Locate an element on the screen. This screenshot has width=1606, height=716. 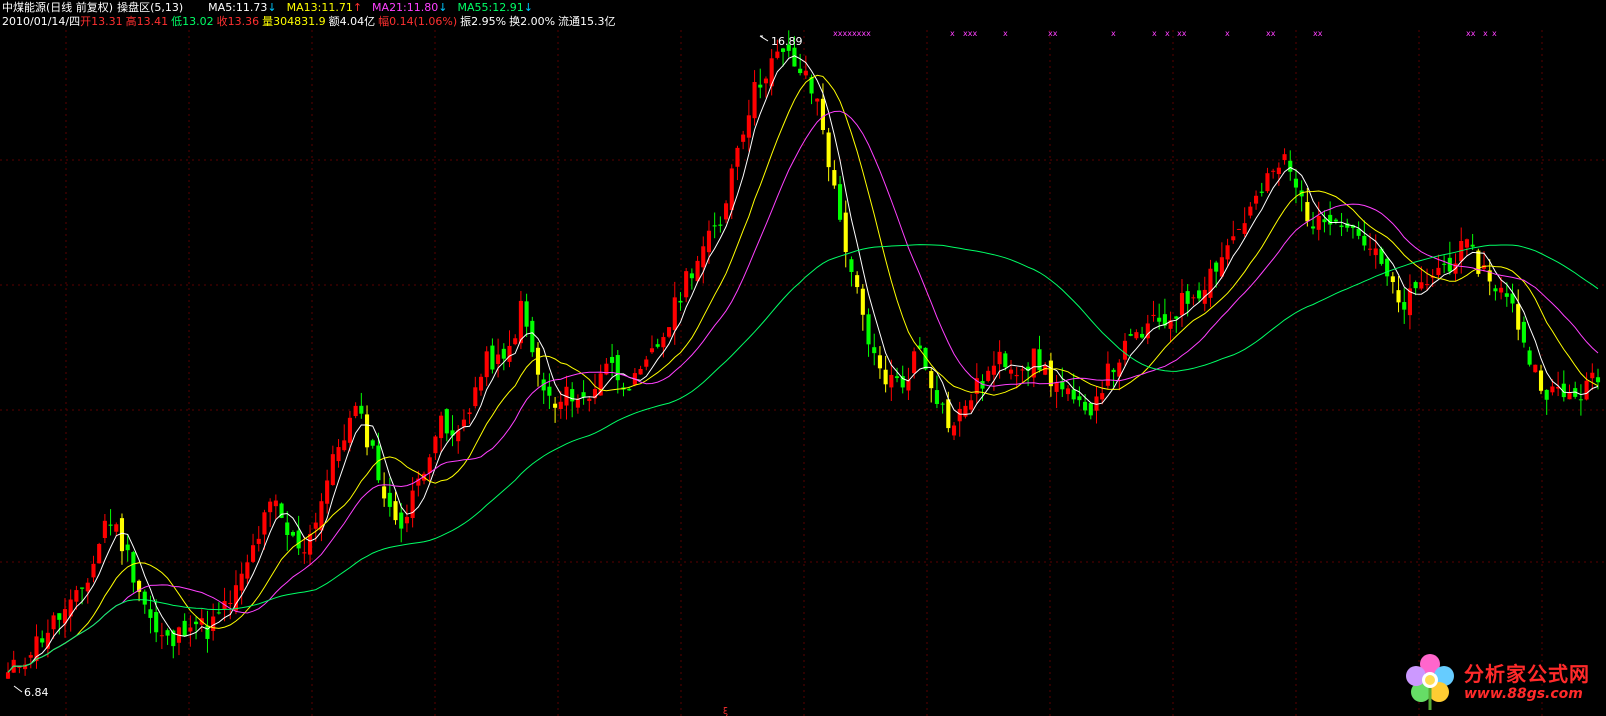
signal-mark: xxx is located at coordinates (970, 33).